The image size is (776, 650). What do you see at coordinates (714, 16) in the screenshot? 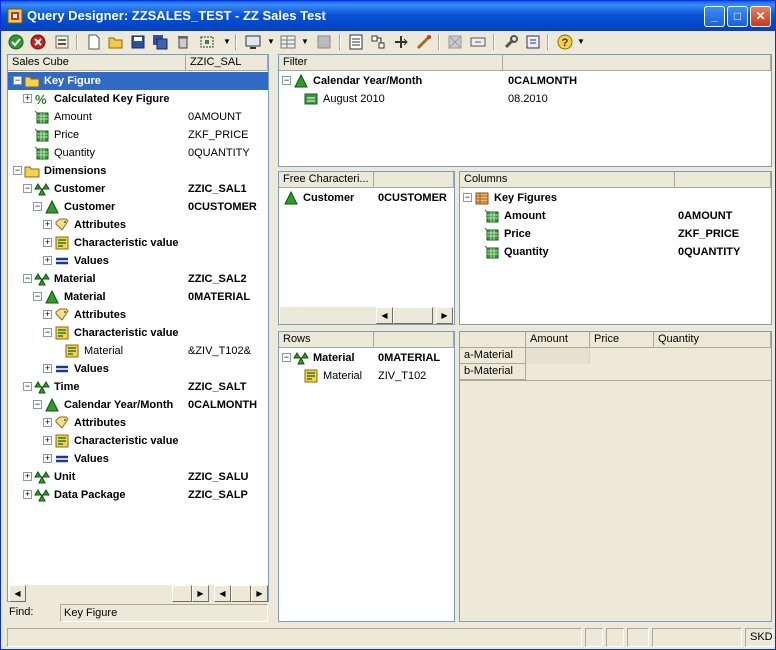
I see `minimize-button: _` at bounding box center [714, 16].